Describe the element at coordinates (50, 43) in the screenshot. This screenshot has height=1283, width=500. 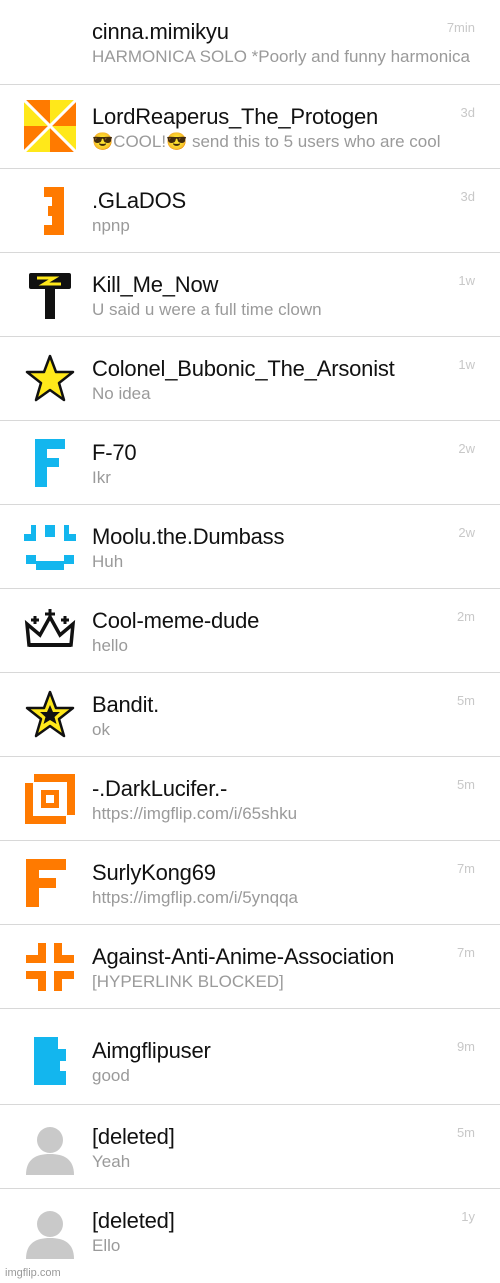
I see `avatar` at that location.